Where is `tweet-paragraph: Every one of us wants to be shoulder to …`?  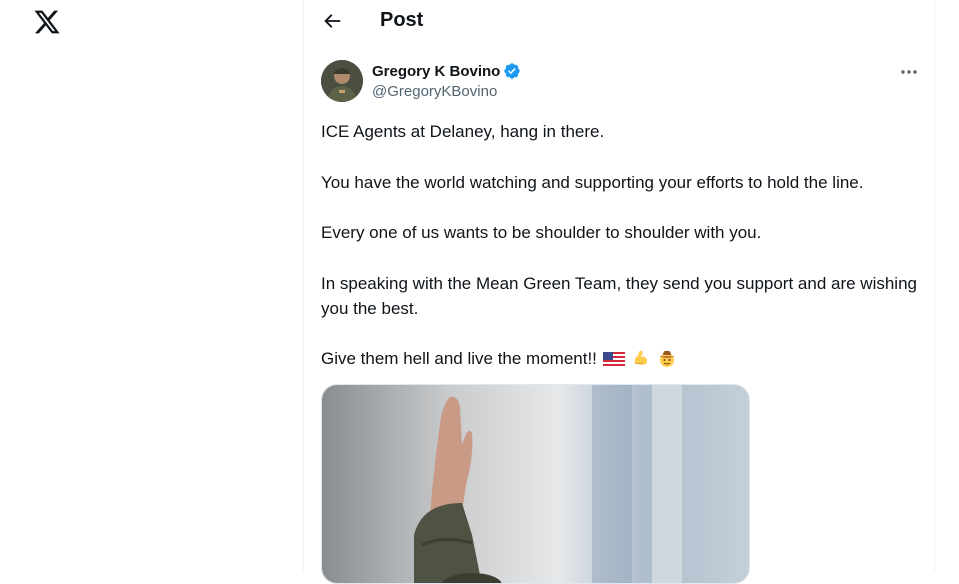 tweet-paragraph: Every one of us wants to be shoulder to … is located at coordinates (541, 232).